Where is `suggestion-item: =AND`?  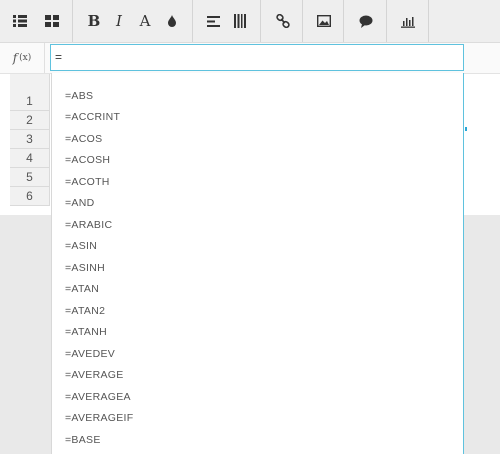 suggestion-item: =AND is located at coordinates (255, 203).